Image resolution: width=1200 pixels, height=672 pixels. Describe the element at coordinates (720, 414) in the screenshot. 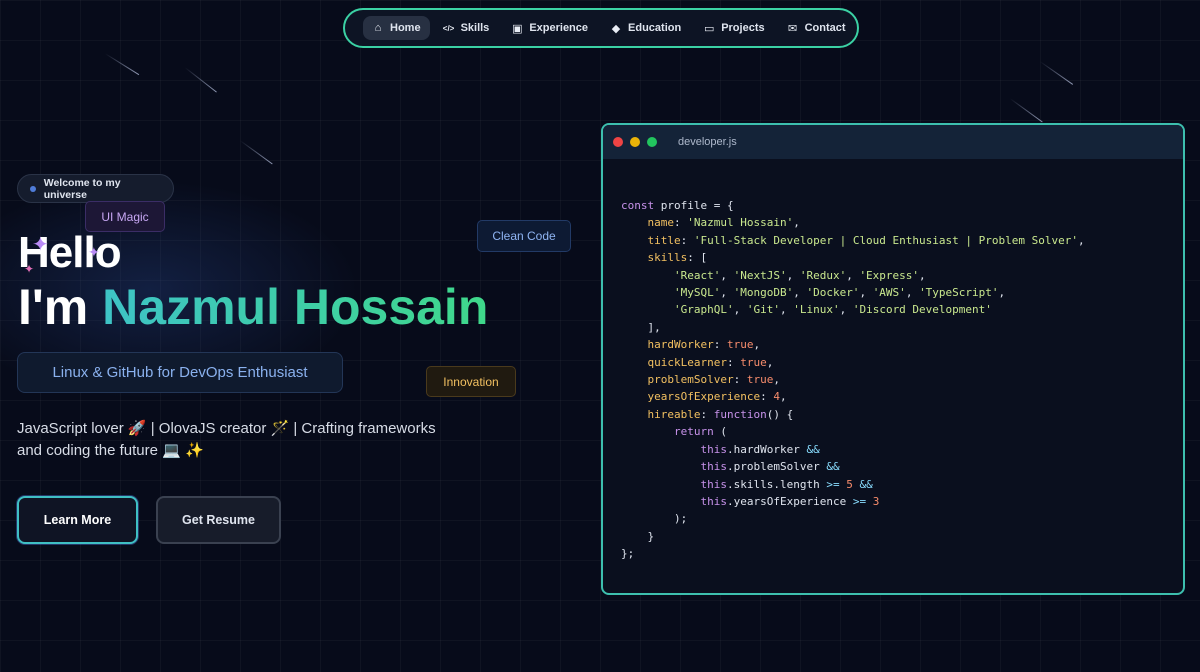

I see `code-line: hireable: function() {` at that location.